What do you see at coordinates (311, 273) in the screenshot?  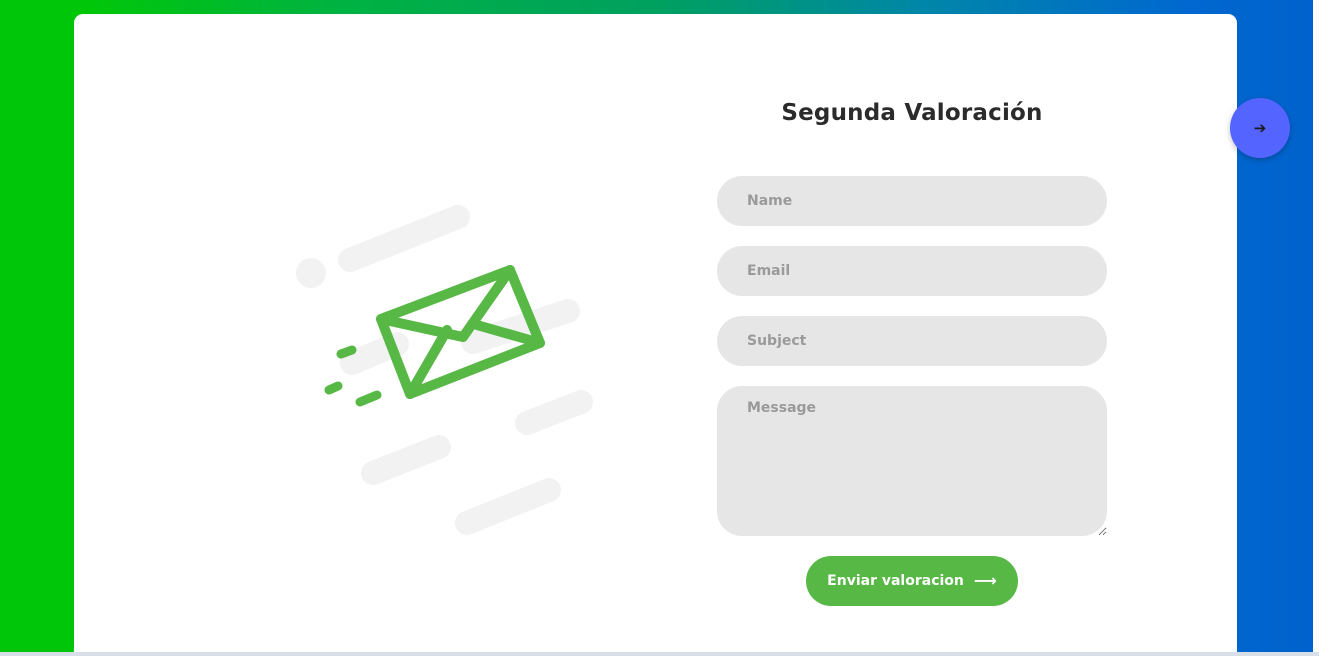 I see `background-dot` at bounding box center [311, 273].